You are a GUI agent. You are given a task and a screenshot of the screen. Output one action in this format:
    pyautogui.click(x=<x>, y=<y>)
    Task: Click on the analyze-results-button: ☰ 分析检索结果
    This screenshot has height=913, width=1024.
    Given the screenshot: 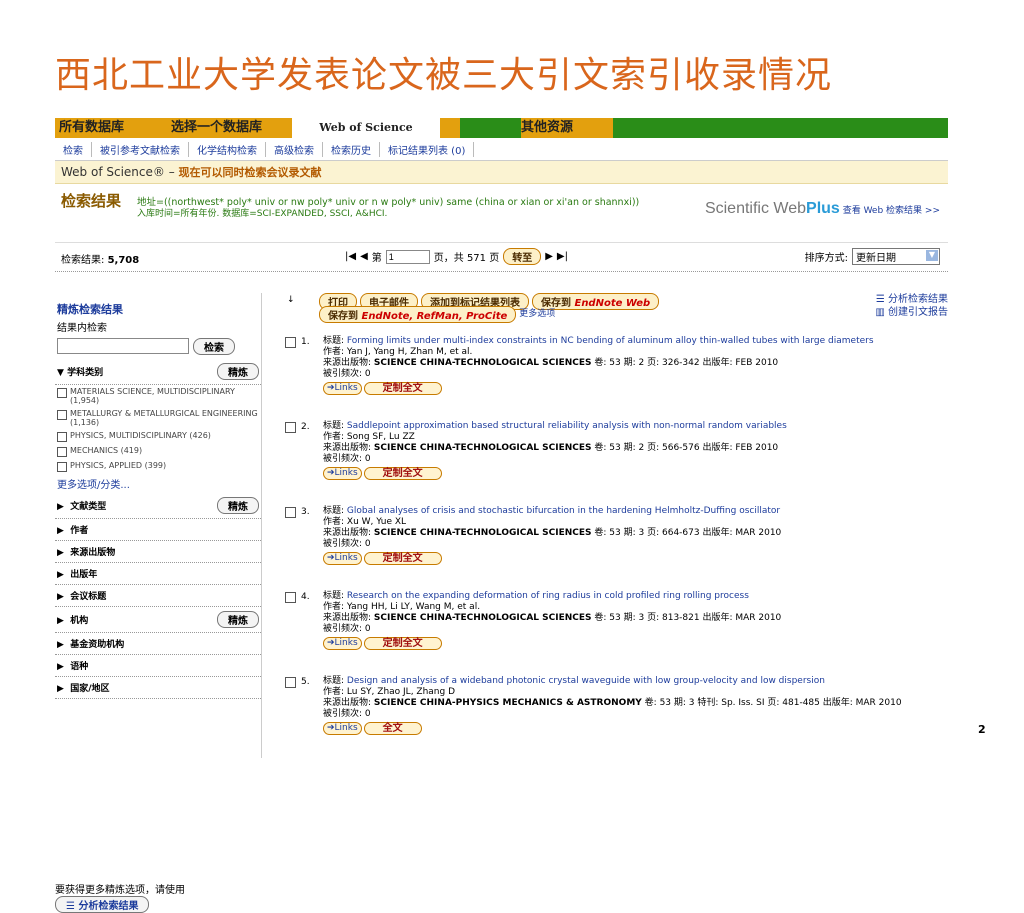 What is the action you would take?
    pyautogui.click(x=102, y=904)
    